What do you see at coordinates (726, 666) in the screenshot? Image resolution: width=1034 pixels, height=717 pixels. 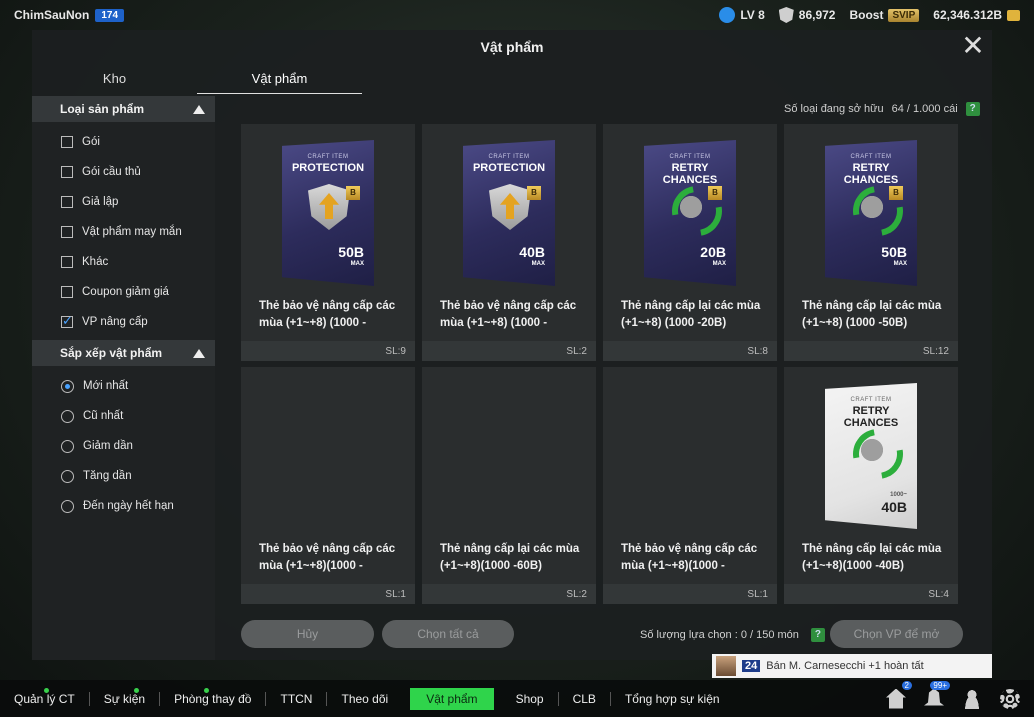 I see `player-avatar` at bounding box center [726, 666].